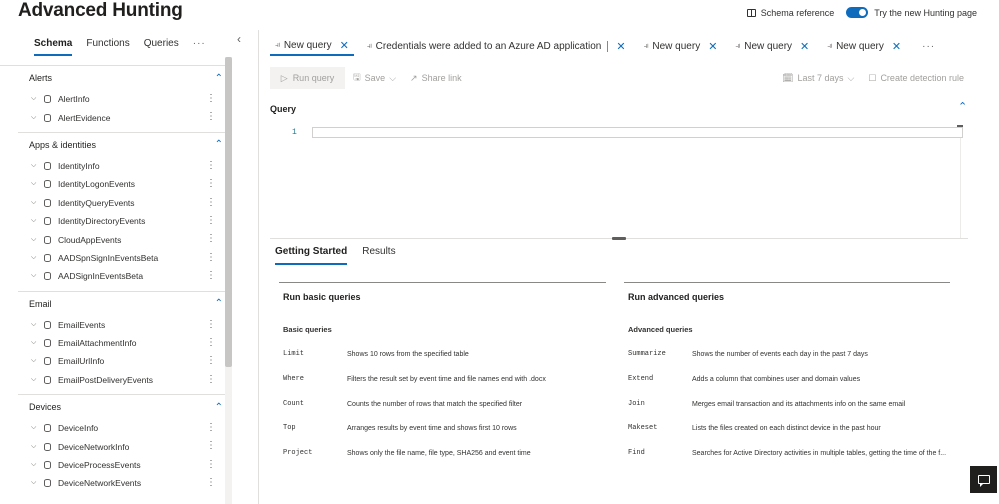 Image resolution: width=999 pixels, height=504 pixels. Describe the element at coordinates (121, 483) in the screenshot. I see `table-row: ⌵ DeviceNetworkEvents ⋮` at that location.